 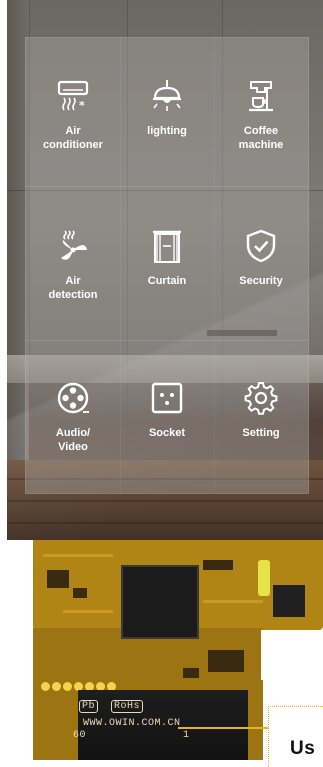 What do you see at coordinates (261, 281) in the screenshot?
I see `tile-label: Security` at bounding box center [261, 281].